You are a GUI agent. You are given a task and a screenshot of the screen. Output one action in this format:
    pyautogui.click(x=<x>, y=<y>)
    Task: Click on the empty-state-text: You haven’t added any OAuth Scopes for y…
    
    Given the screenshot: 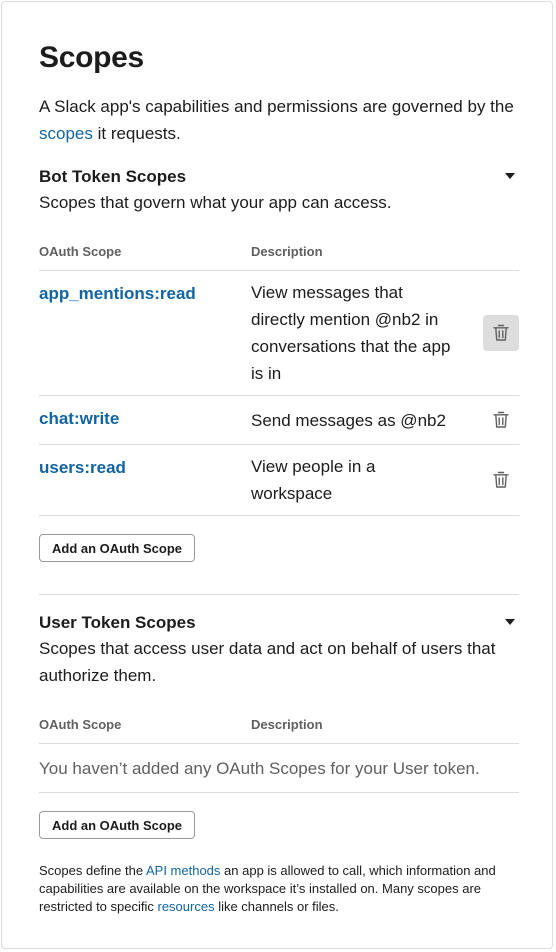 What is the action you would take?
    pyautogui.click(x=259, y=768)
    